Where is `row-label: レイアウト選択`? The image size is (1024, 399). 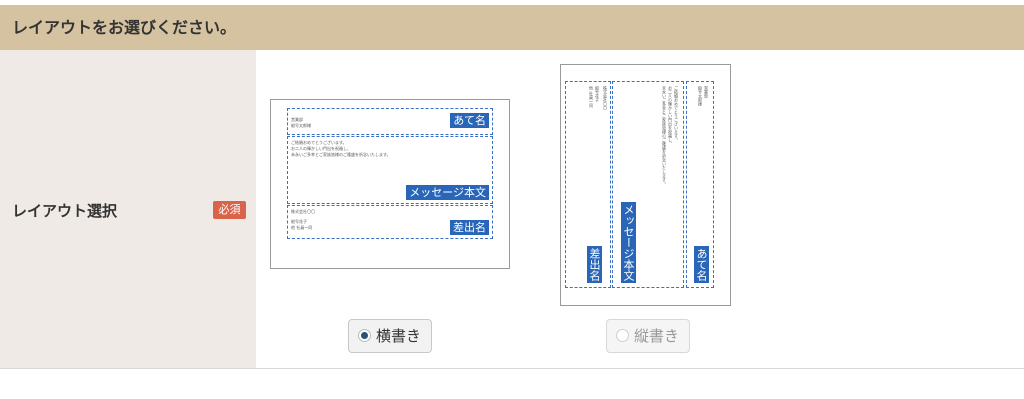
row-label: レイアウト選択 is located at coordinates (65, 211).